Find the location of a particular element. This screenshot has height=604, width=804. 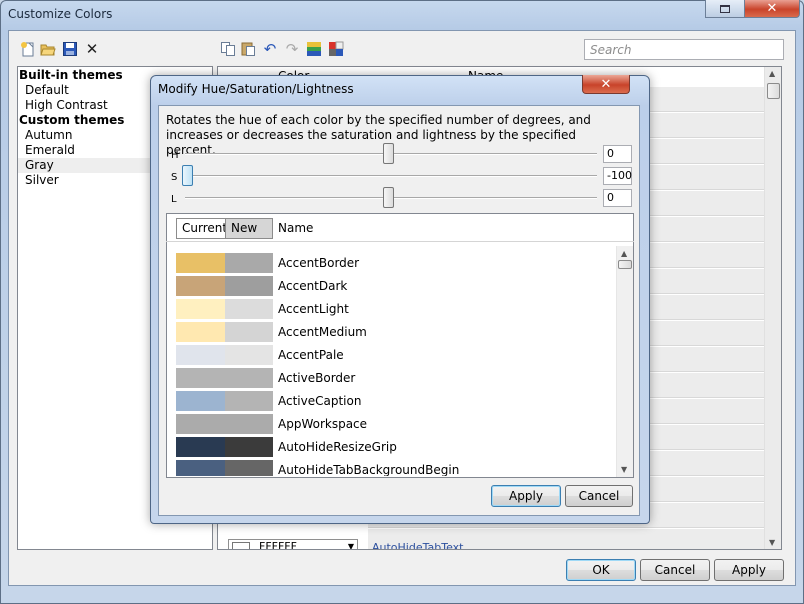

dialog-title: Modify Hue/Saturation/Lightness is located at coordinates (256, 89).